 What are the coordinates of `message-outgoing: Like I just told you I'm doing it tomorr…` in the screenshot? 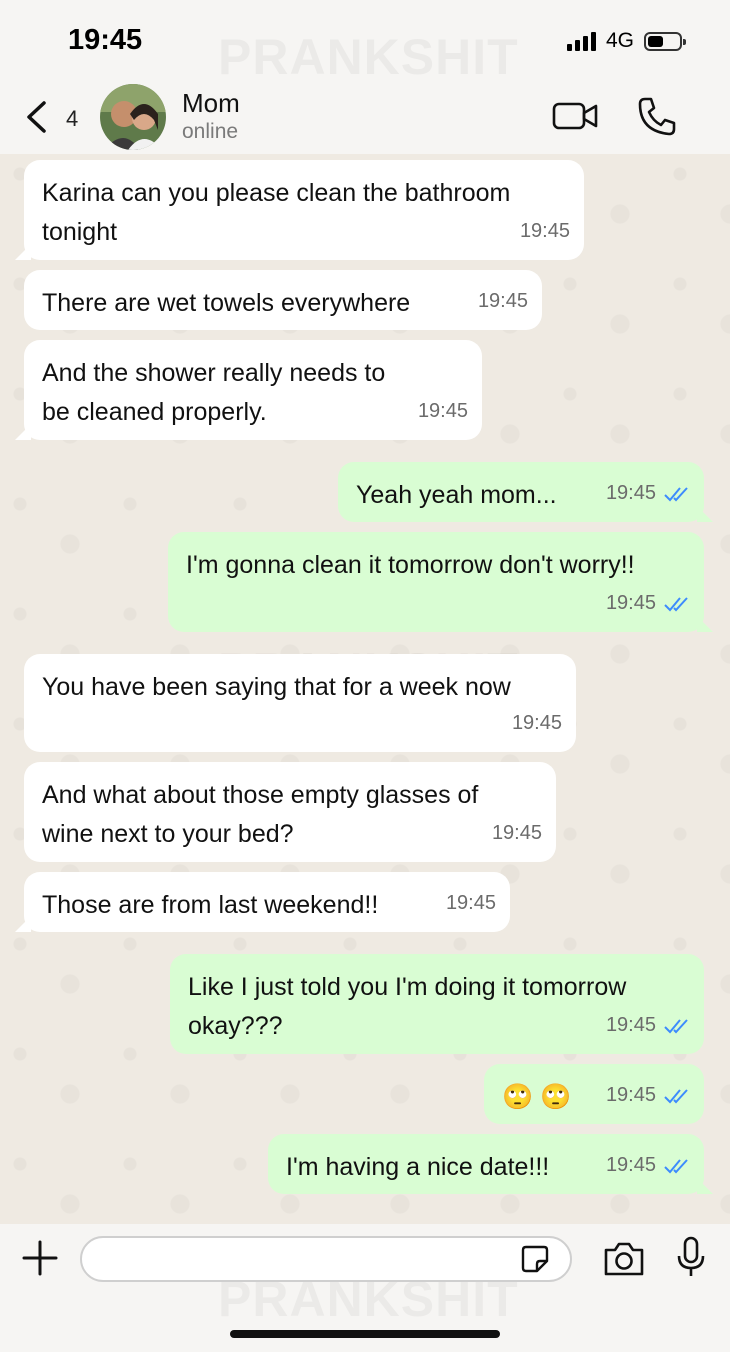 It's located at (437, 1004).